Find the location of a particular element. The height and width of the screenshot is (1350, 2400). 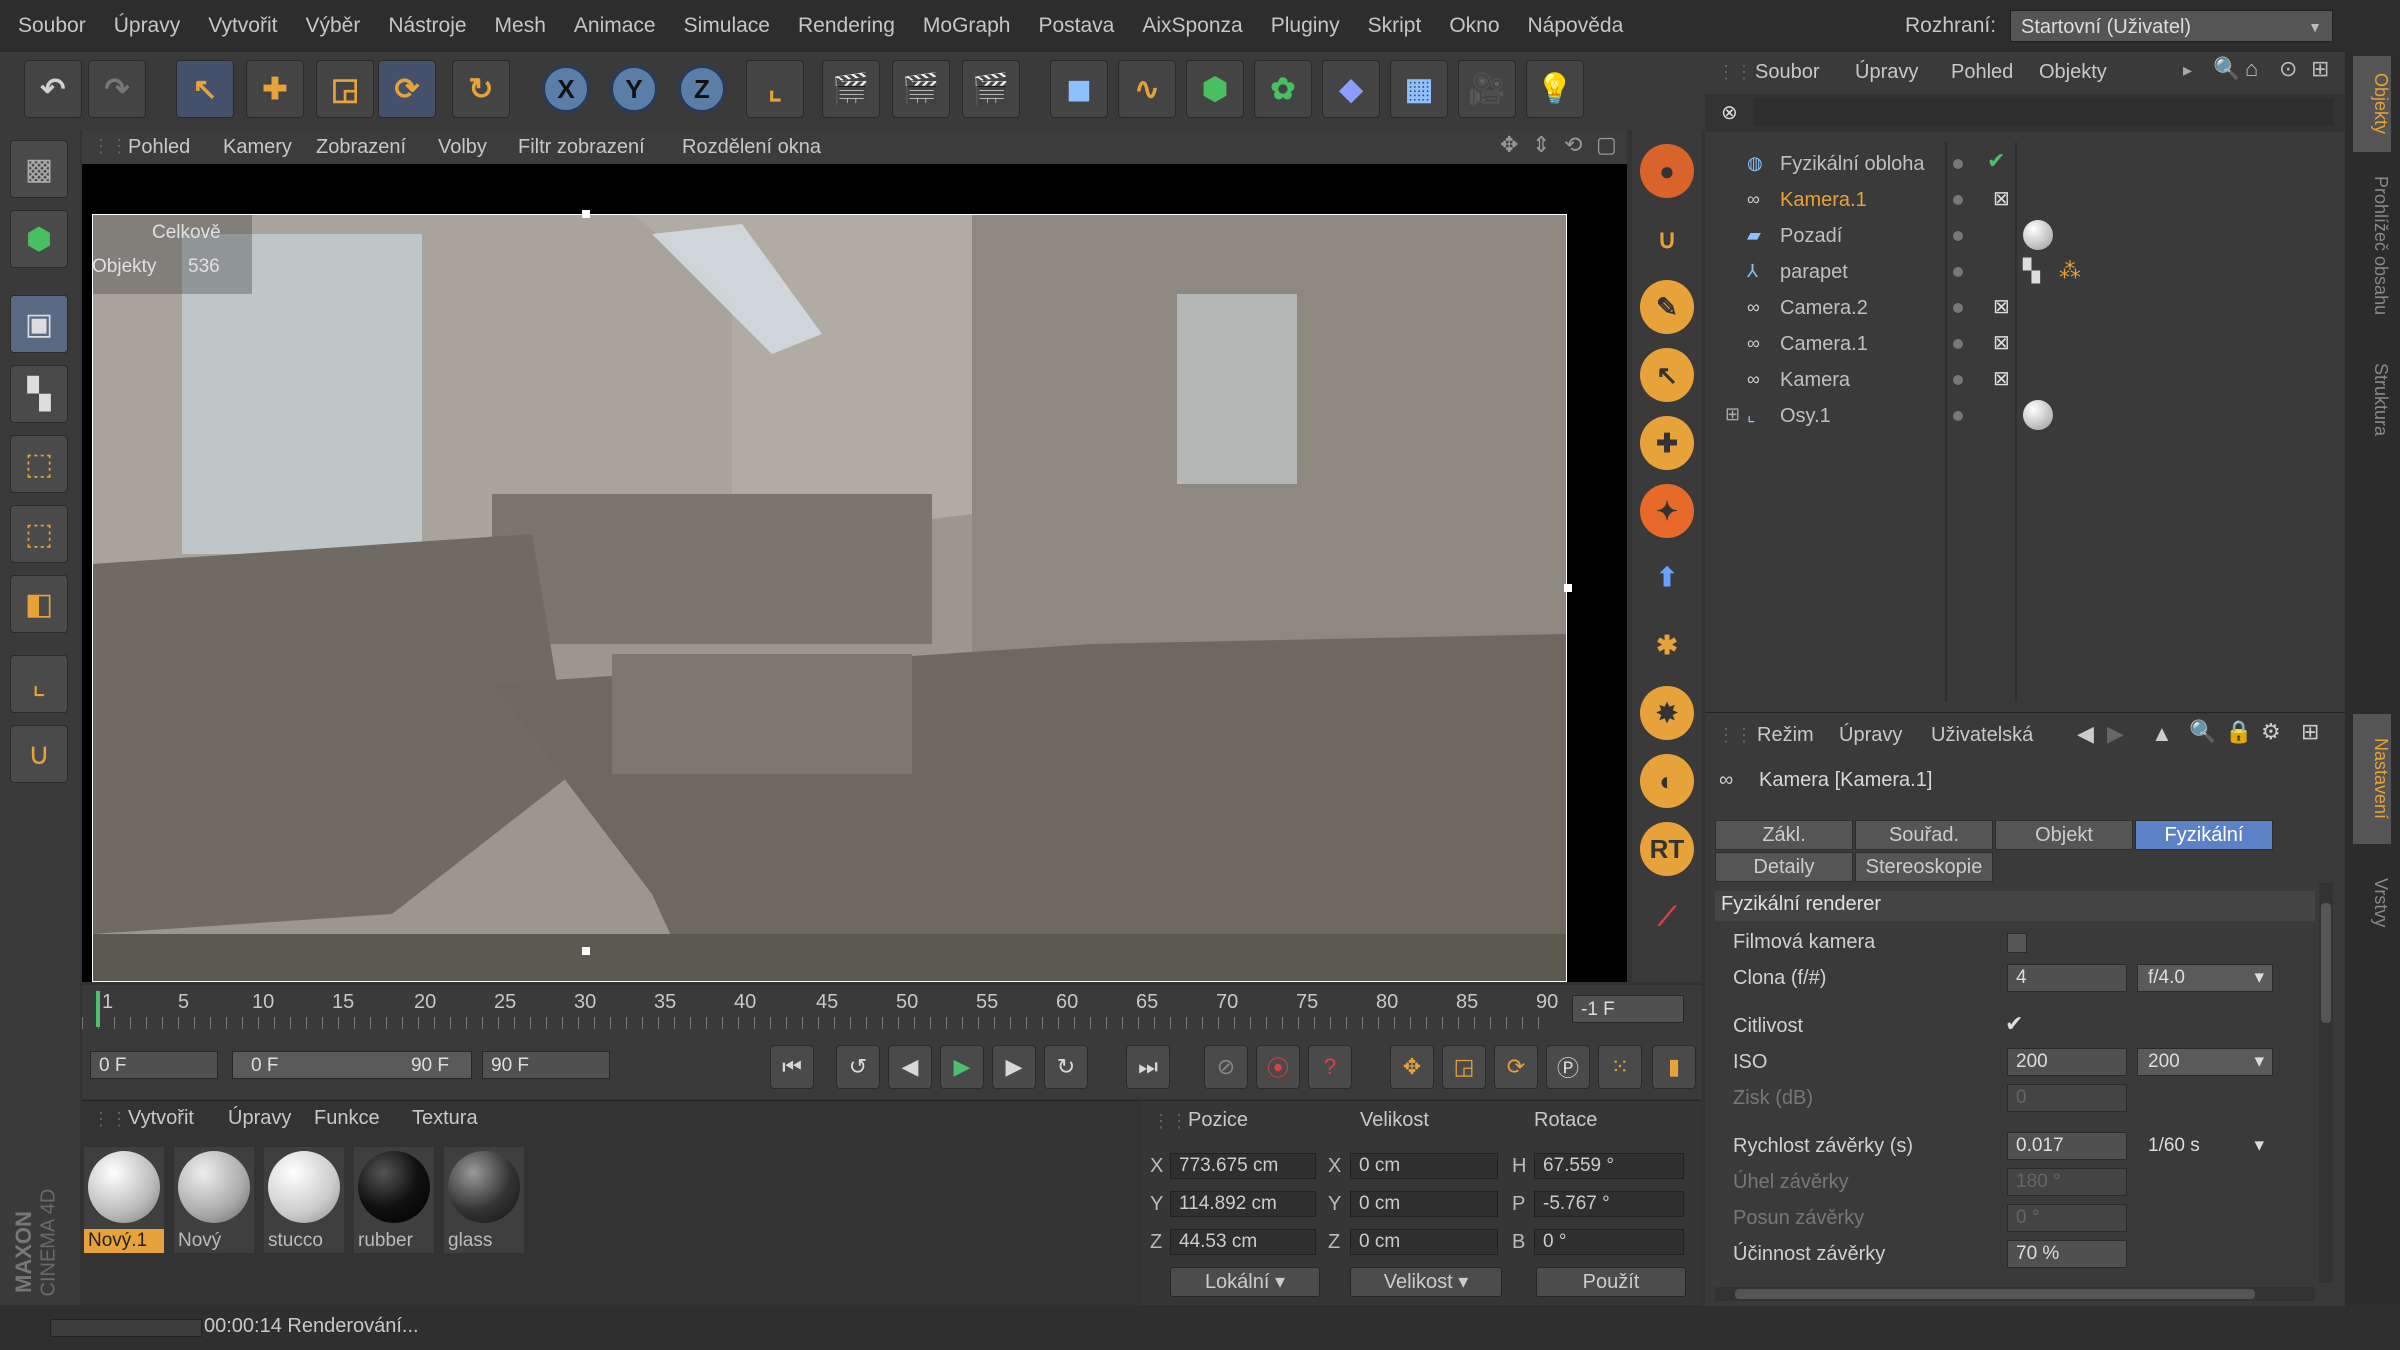

frame-range-slider: 0 F 90 F is located at coordinates (352, 1065).